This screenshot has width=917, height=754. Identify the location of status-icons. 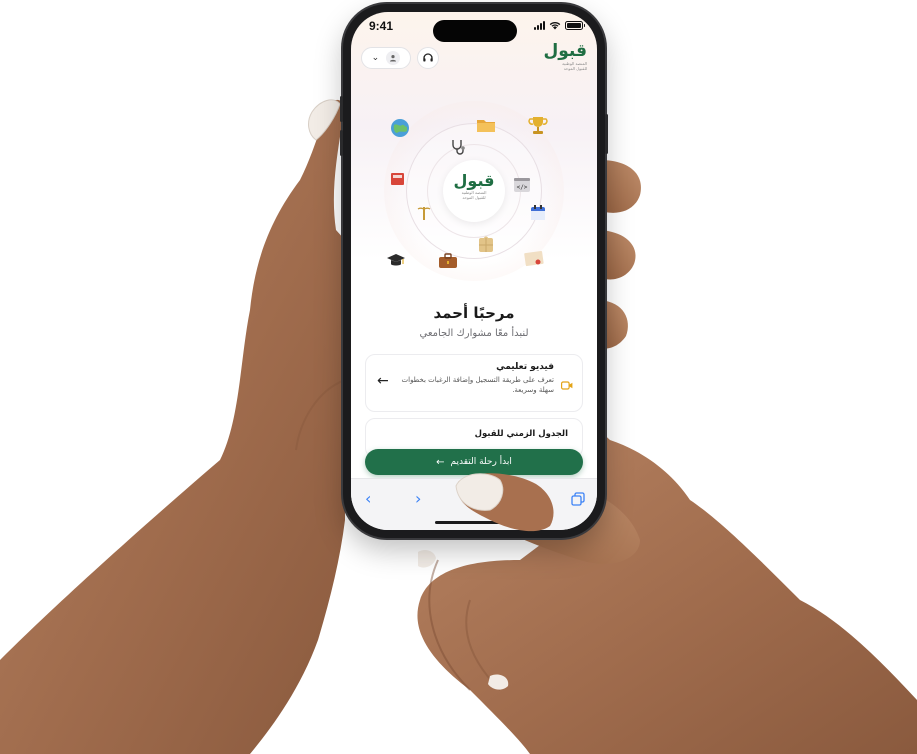
(559, 25).